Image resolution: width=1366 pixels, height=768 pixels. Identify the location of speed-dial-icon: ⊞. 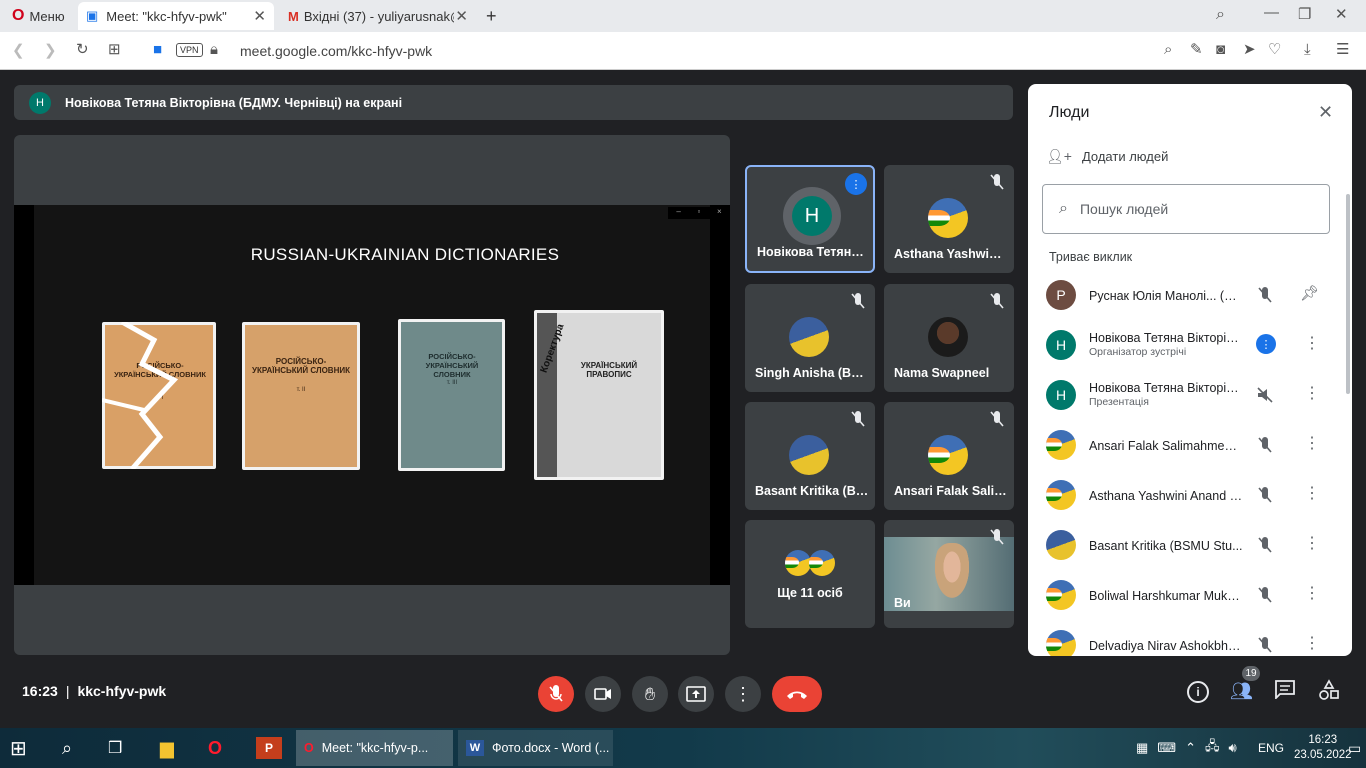
(114, 49).